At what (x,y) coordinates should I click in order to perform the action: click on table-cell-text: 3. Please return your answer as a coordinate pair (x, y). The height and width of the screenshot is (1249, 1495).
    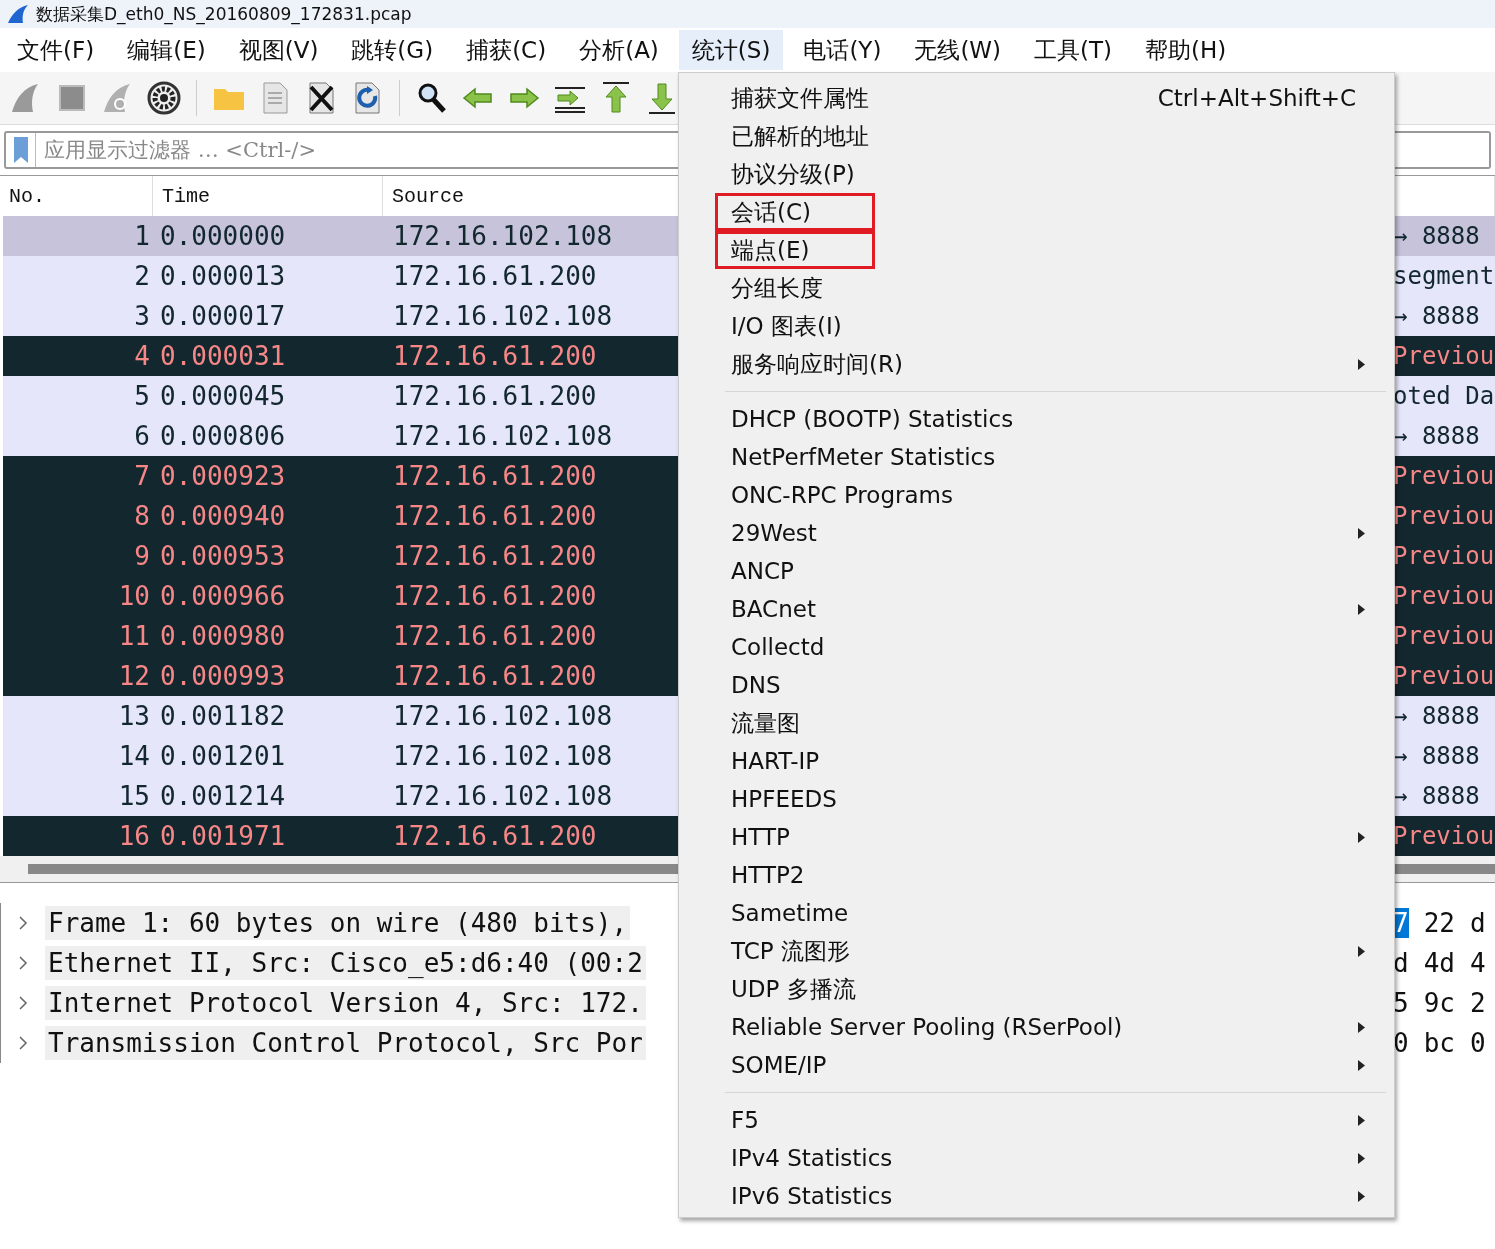
    Looking at the image, I should click on (142, 316).